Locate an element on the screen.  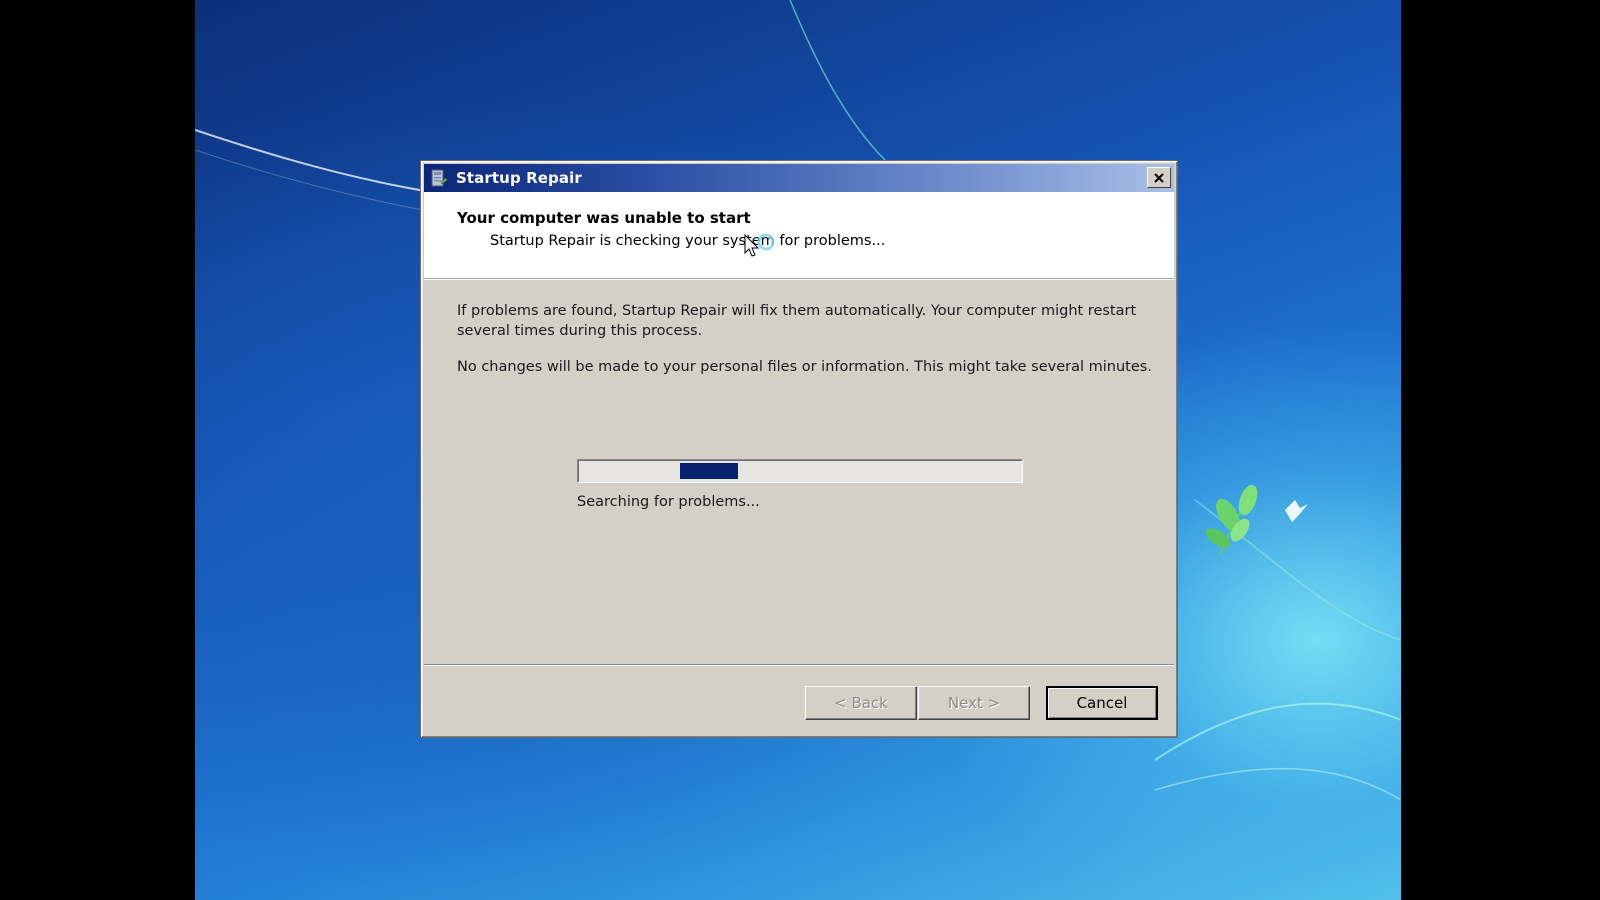
window-title: Startup Repair is located at coordinates (519, 178).